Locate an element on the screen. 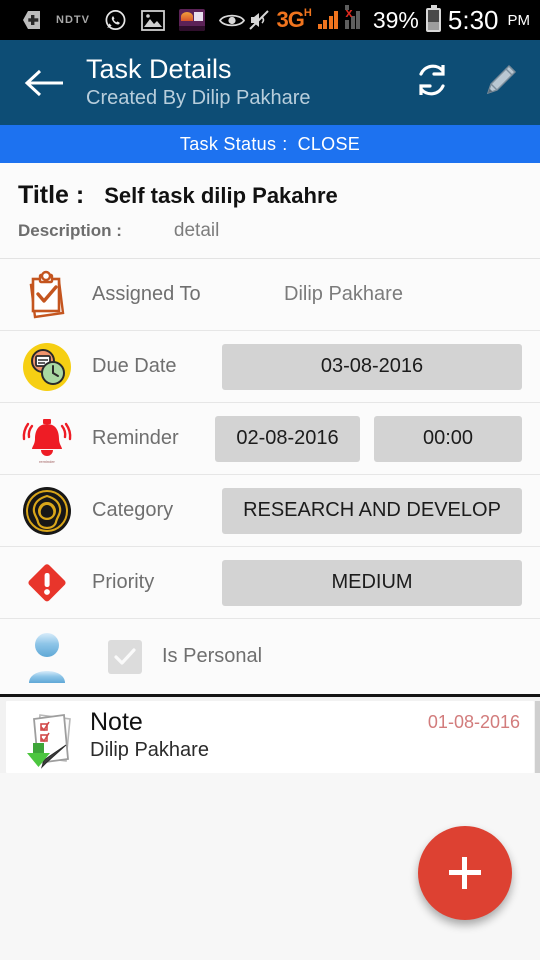 The width and height of the screenshot is (540, 960). person-icon is located at coordinates (47, 657).